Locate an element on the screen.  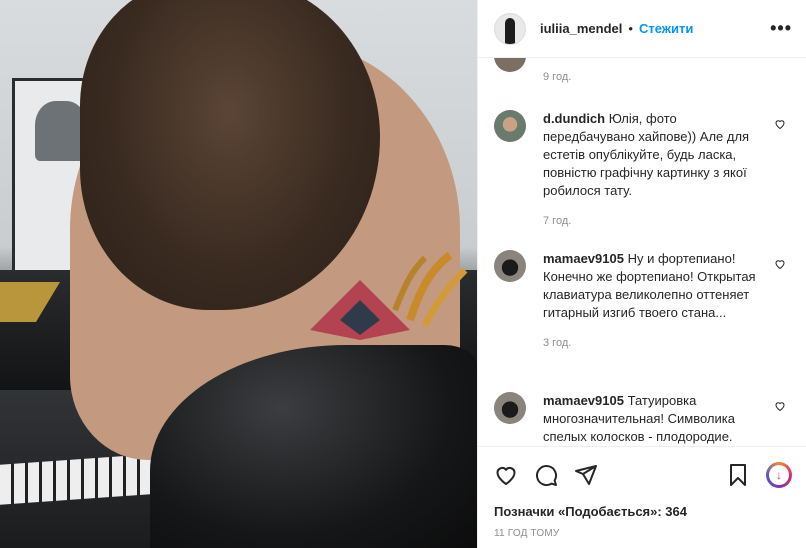
more-options-icon: ••• is located at coordinates (781, 28).